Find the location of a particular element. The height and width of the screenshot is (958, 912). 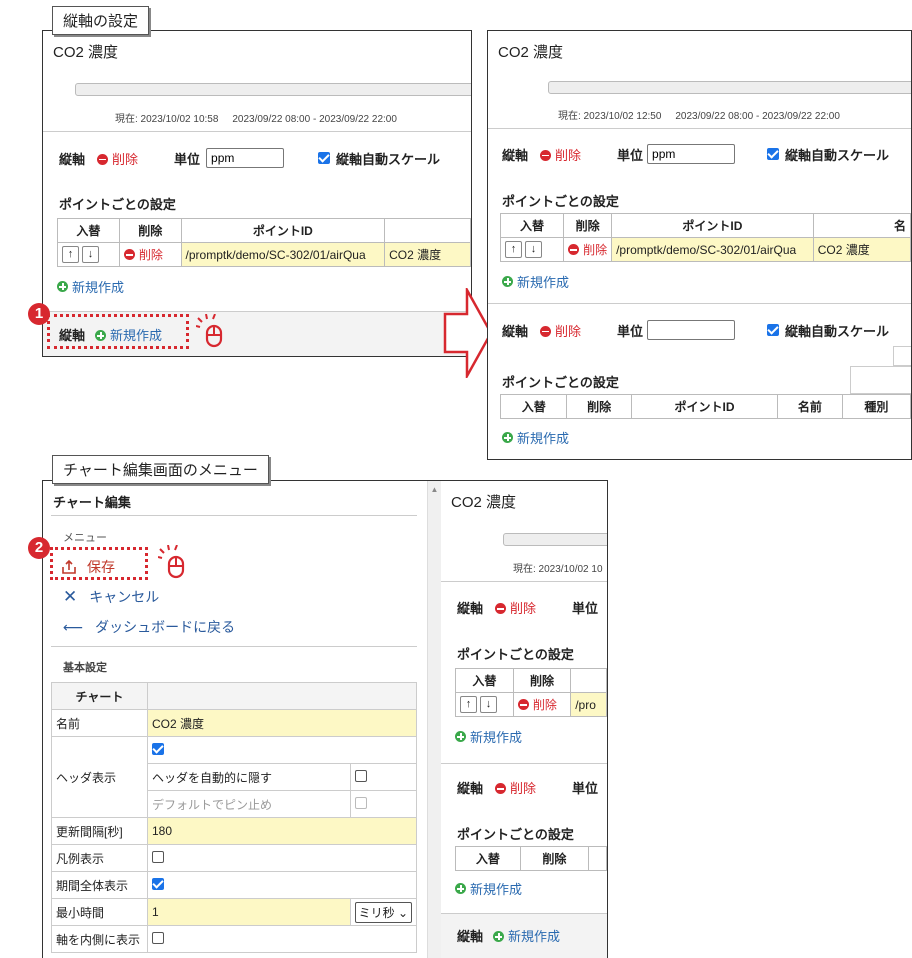

name-input: CO2 濃度 is located at coordinates (282, 723).